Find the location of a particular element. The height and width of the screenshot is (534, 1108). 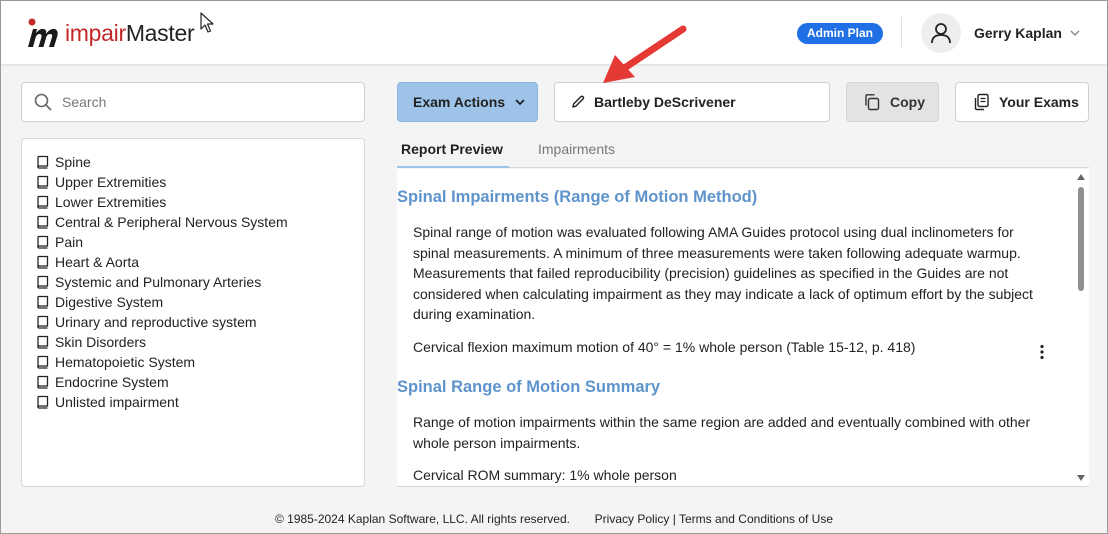

copy-button: Copy is located at coordinates (892, 102).